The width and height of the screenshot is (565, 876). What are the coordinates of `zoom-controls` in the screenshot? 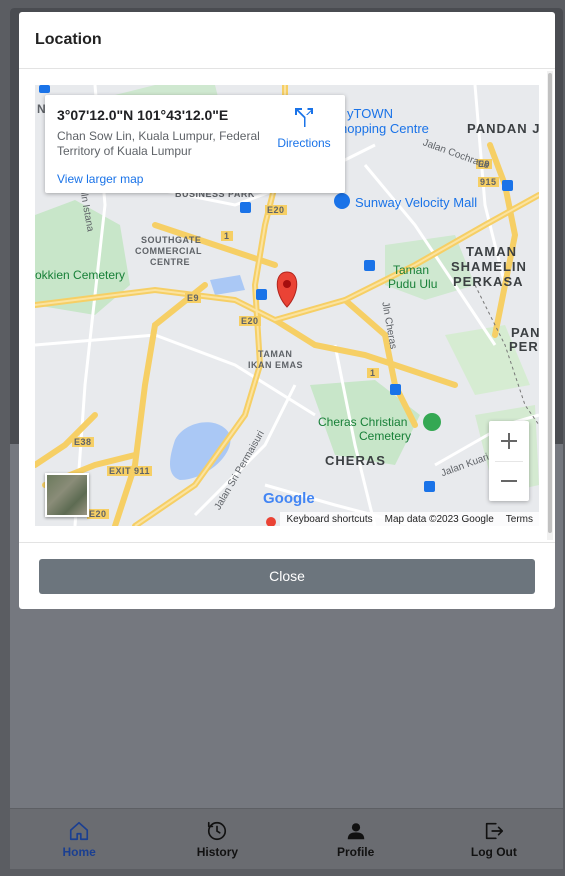 It's located at (509, 461).